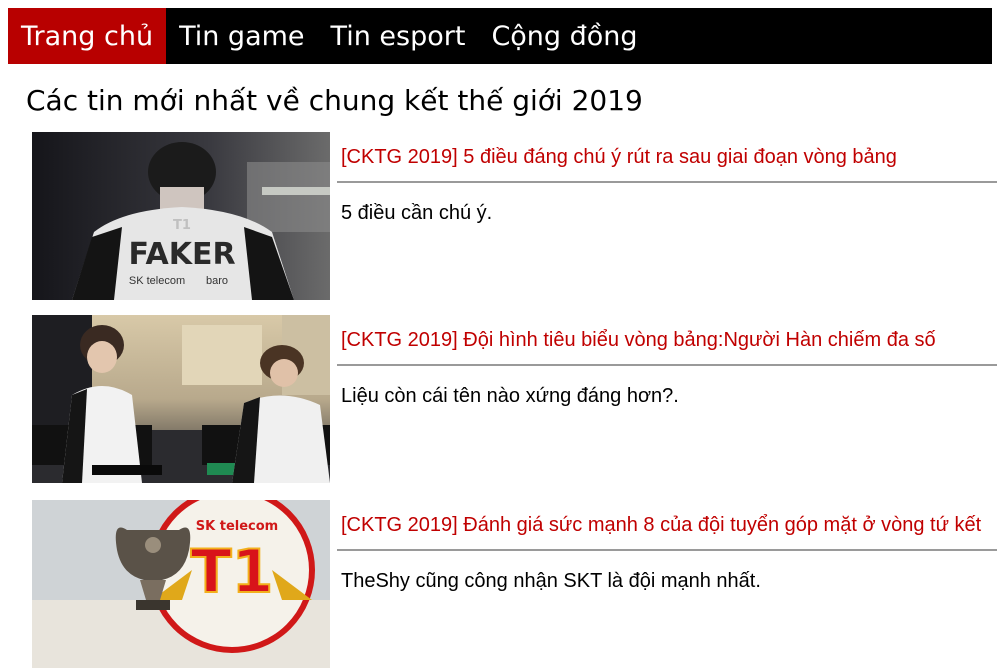  I want to click on nav-item-community: Cộng đồng, so click(564, 36).